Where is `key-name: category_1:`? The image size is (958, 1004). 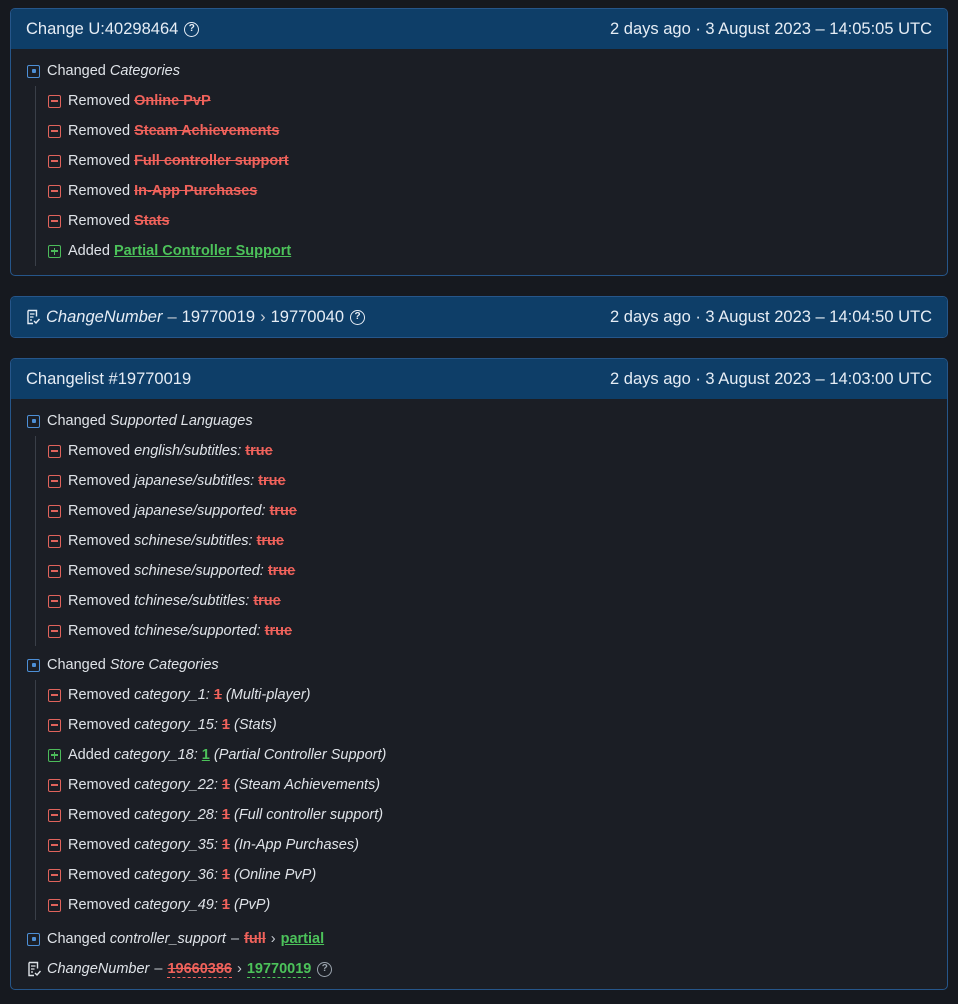 key-name: category_1: is located at coordinates (172, 695).